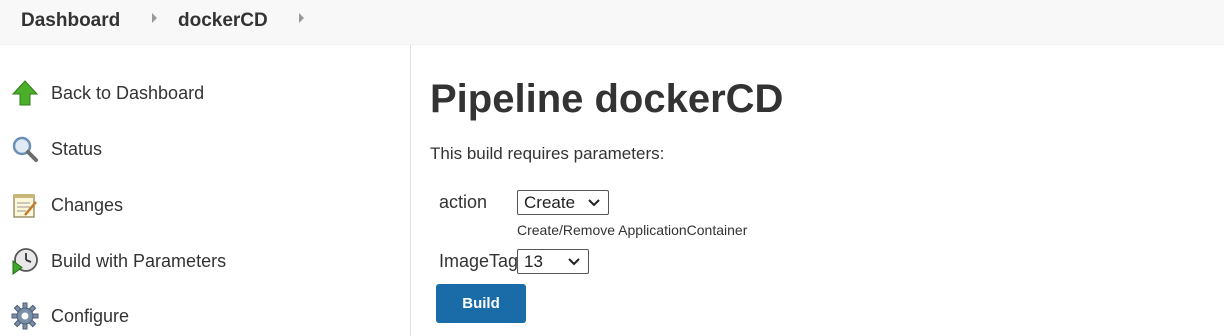  Describe the element at coordinates (205, 316) in the screenshot. I see `sidebar-item-configure: Configure` at that location.